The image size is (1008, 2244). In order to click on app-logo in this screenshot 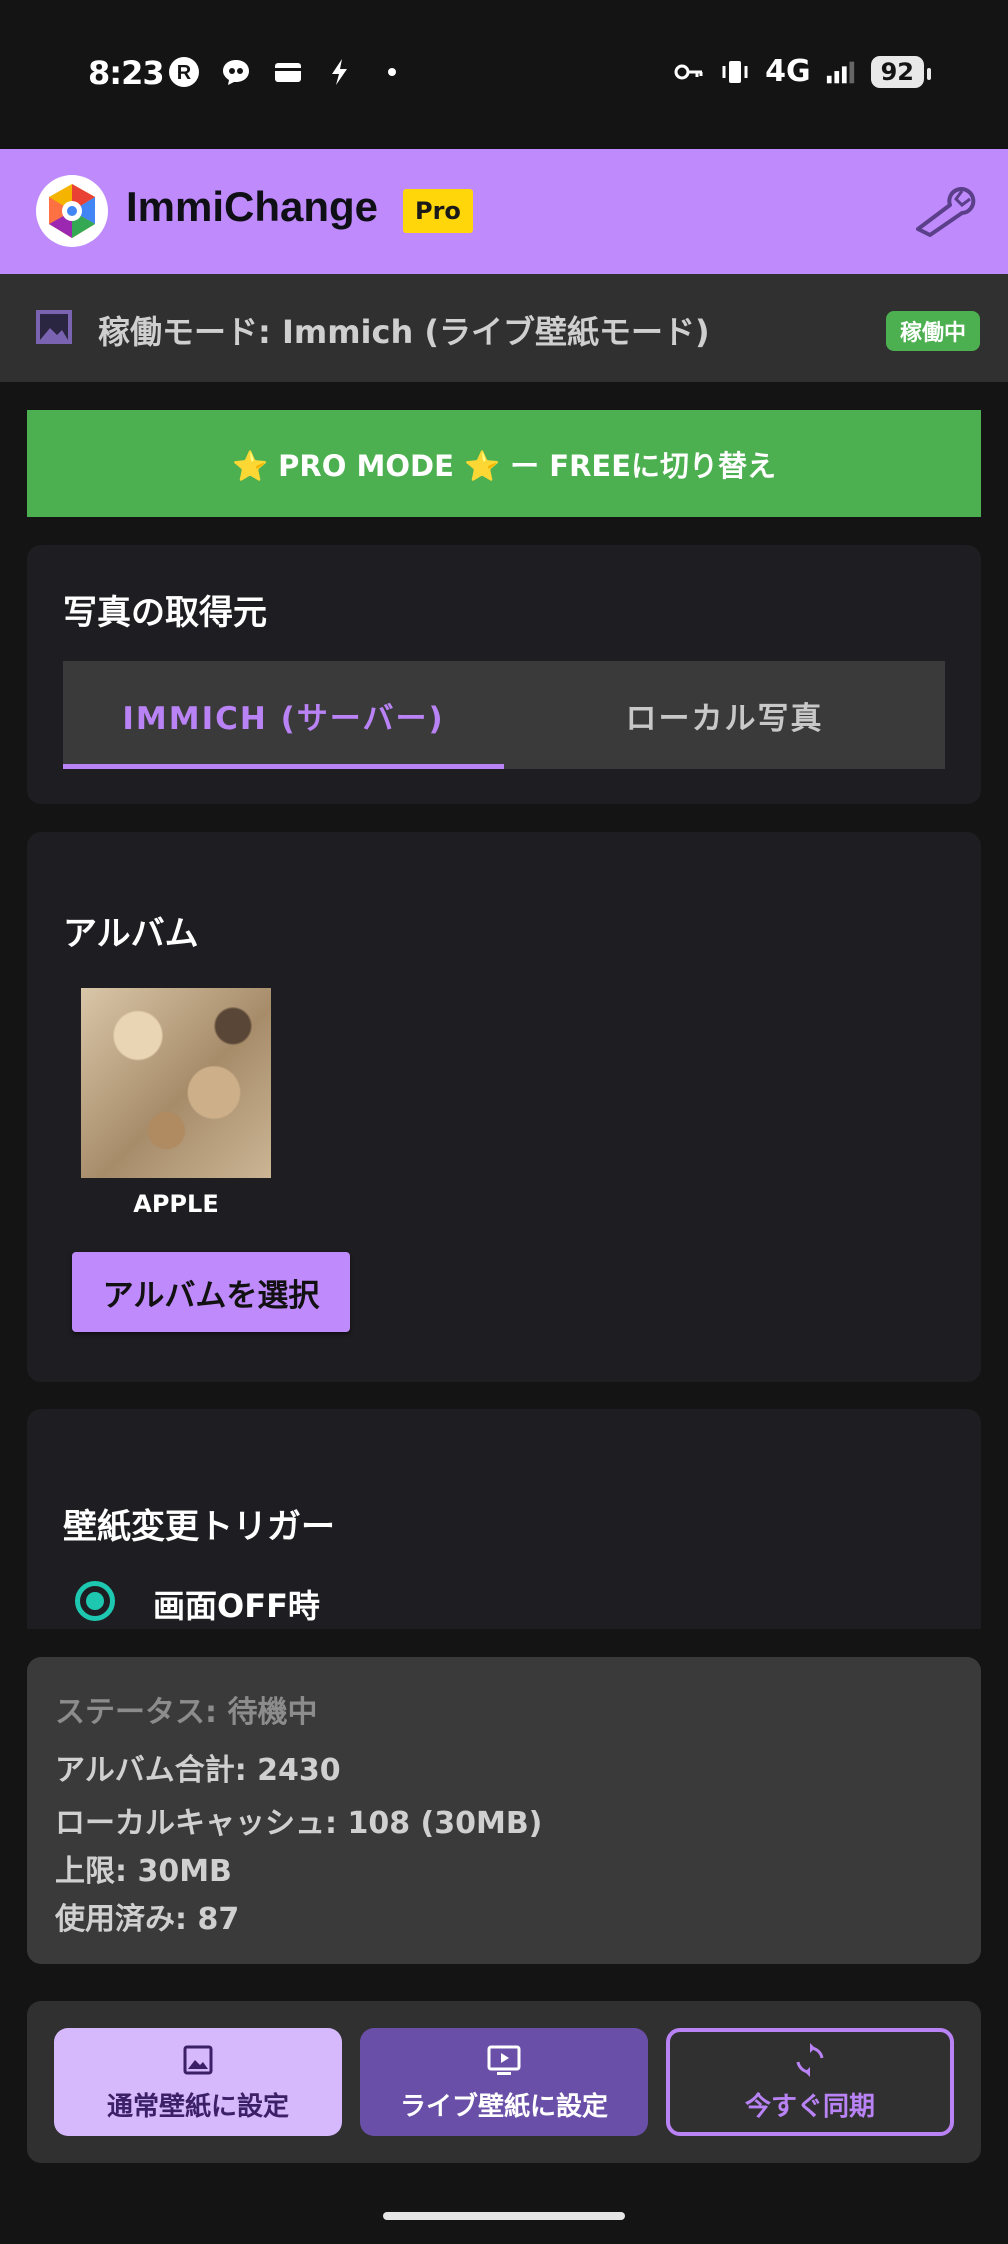, I will do `click(72, 211)`.